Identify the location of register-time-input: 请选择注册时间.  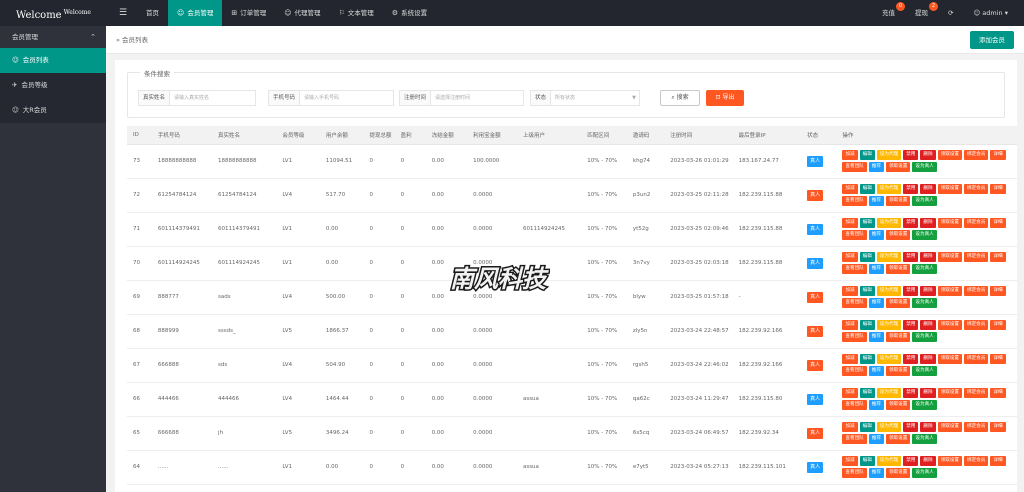
(477, 98).